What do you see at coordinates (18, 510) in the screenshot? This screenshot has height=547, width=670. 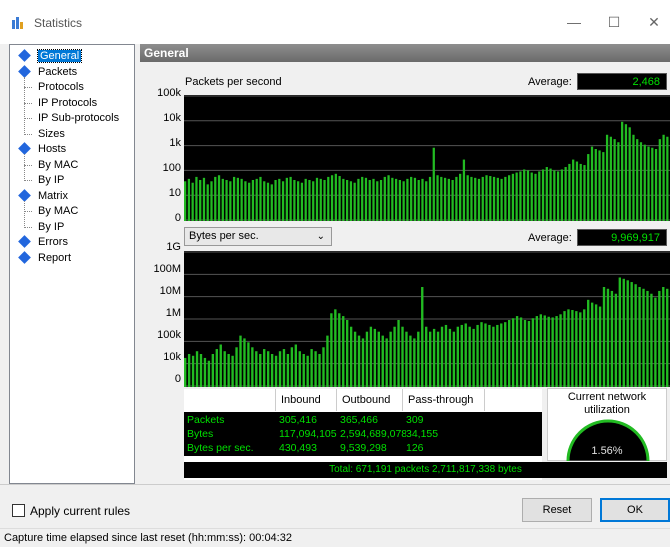 I see `apply-rules-checkbox` at bounding box center [18, 510].